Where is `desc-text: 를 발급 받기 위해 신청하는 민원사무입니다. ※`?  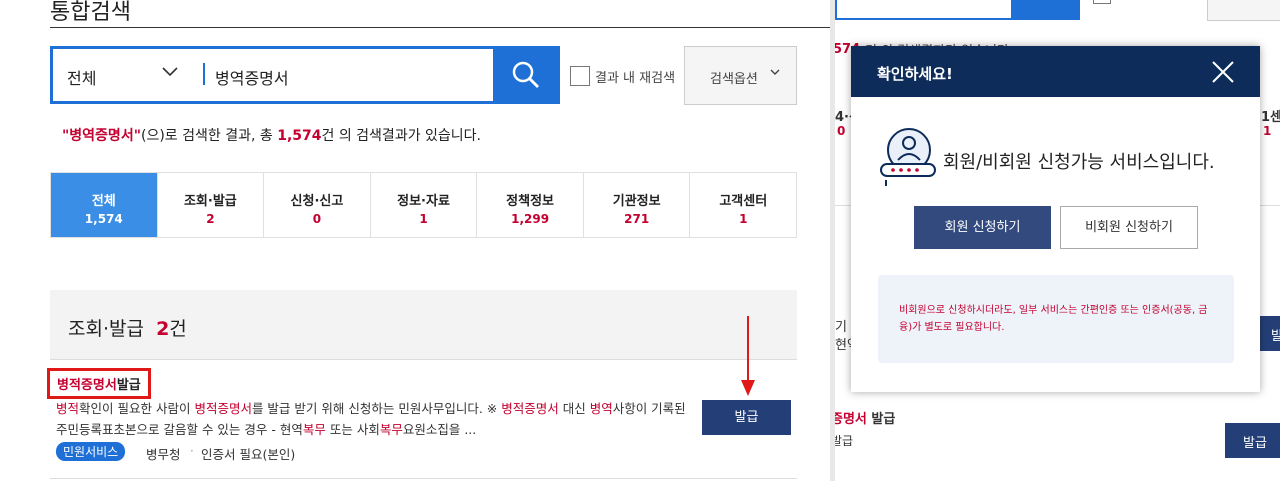
desc-text: 를 발급 받기 위해 신청하는 민원사무입니다. ※ is located at coordinates (376, 408).